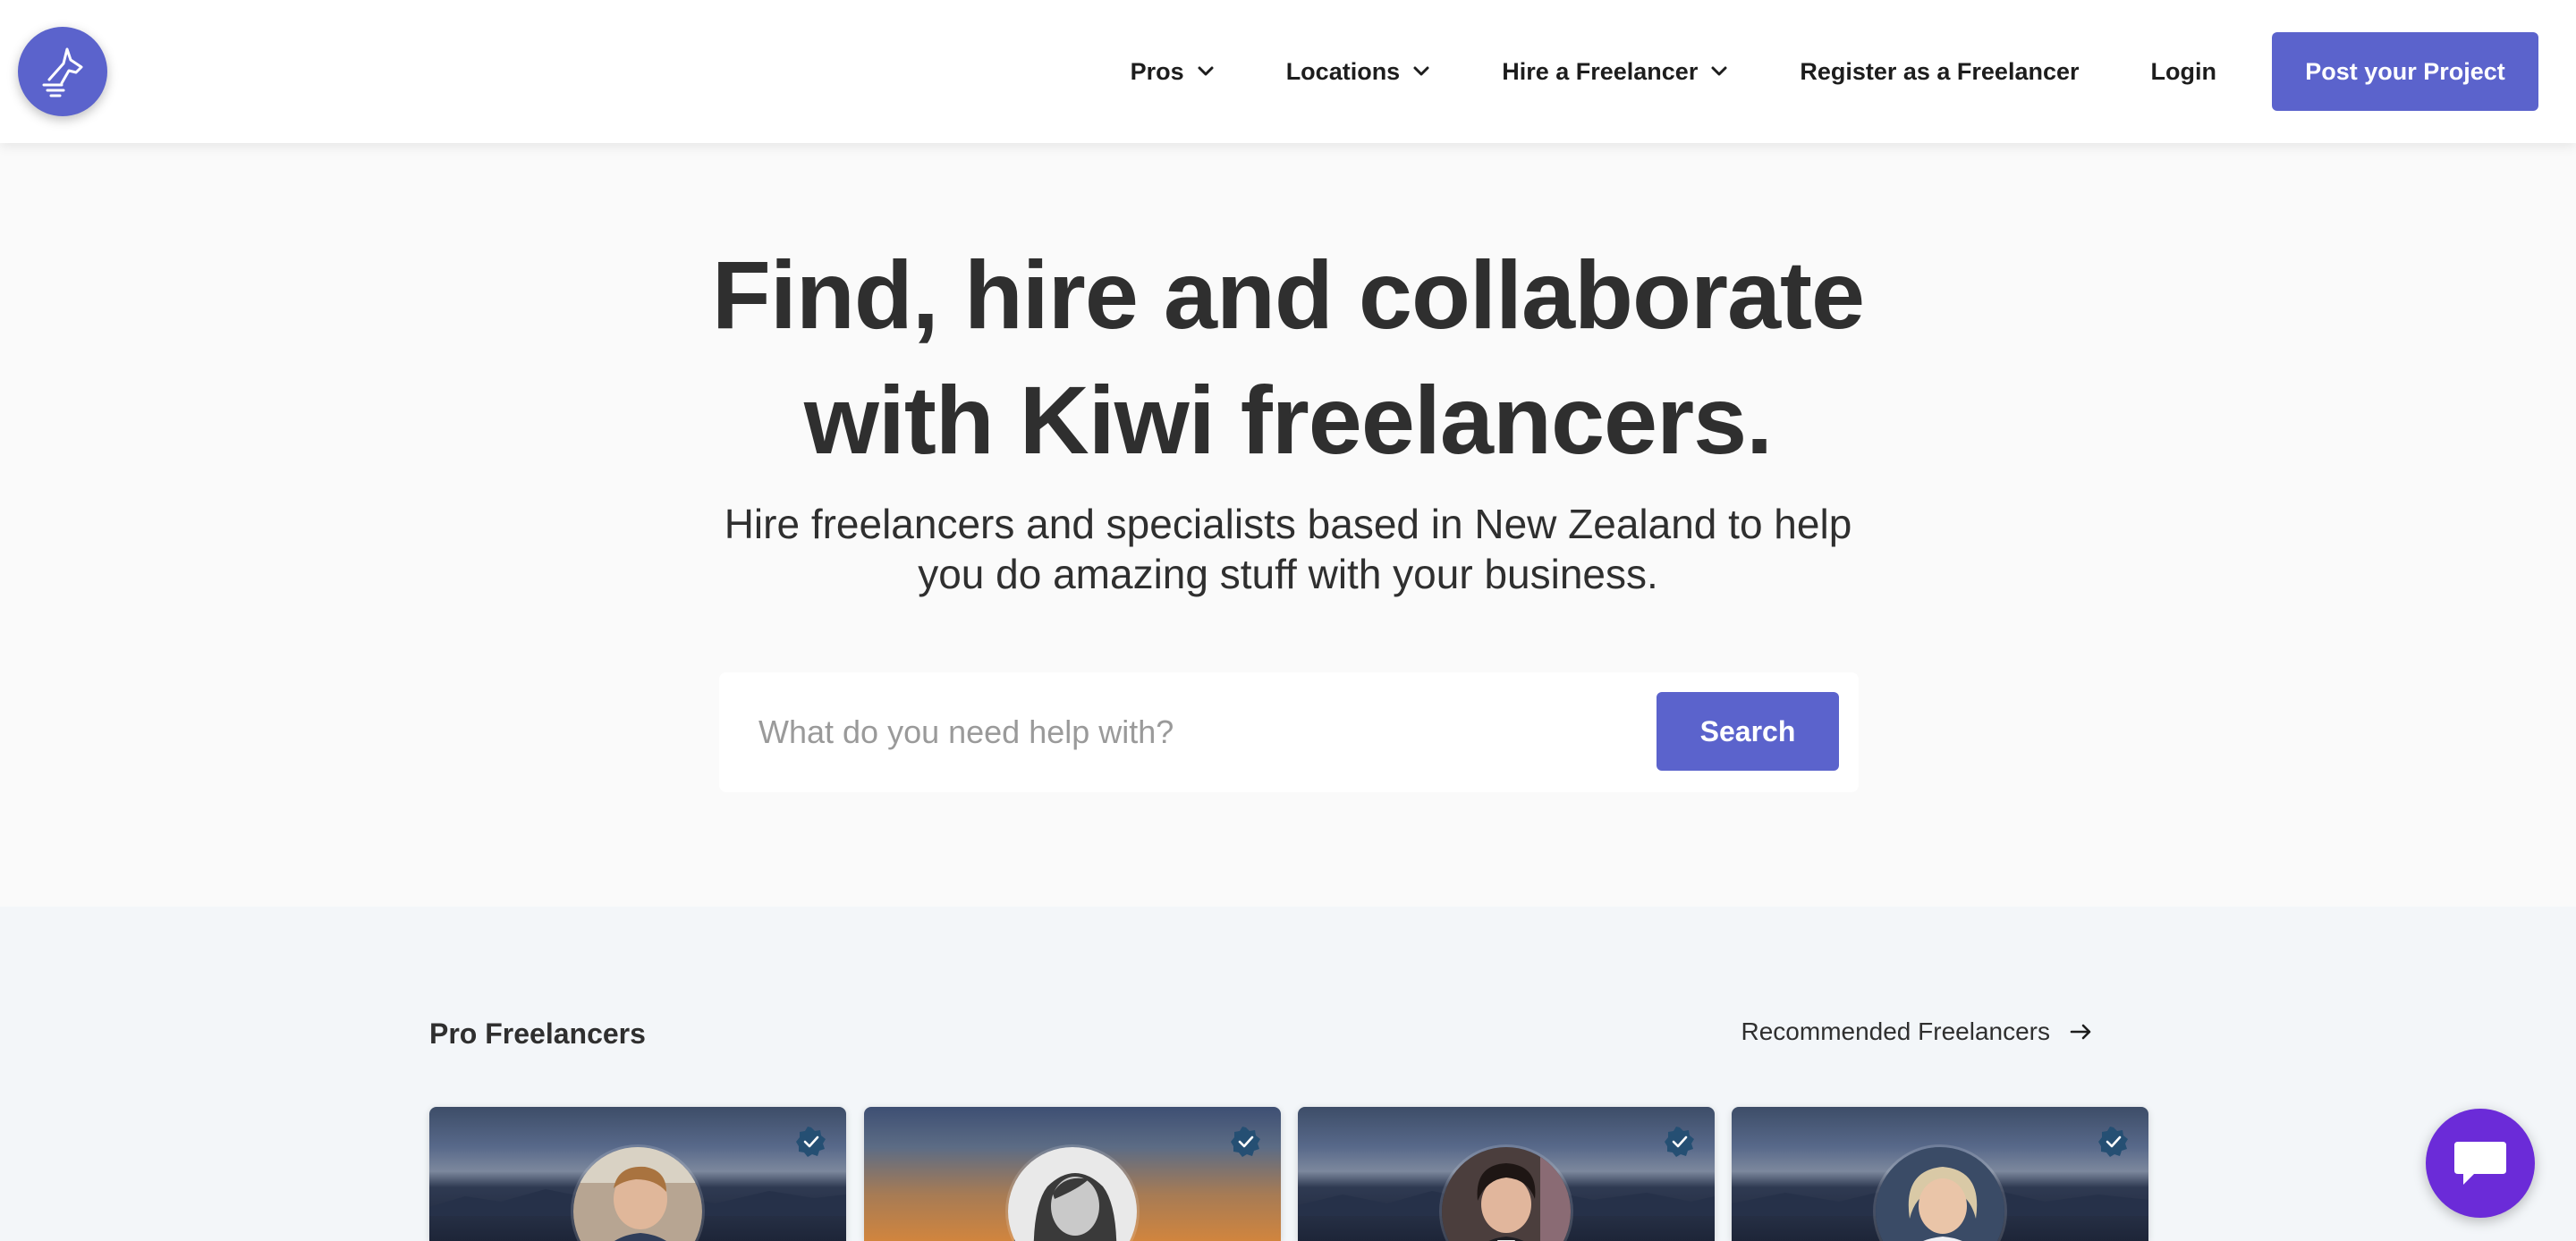 This screenshot has height=1241, width=2576. I want to click on nav-locations-label: Locations, so click(1343, 71).